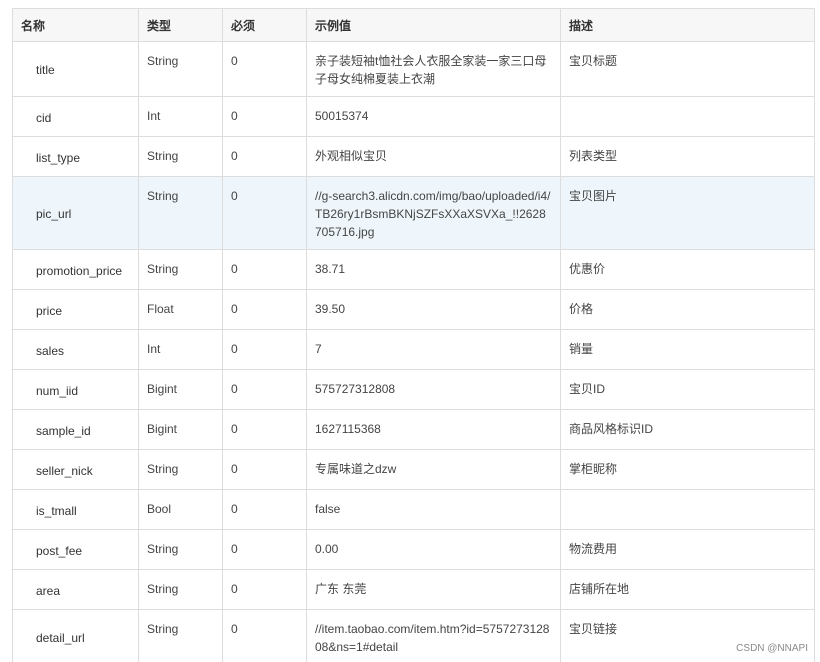 The image size is (820, 662). I want to click on cell-description: 掌柜昵称, so click(687, 469).